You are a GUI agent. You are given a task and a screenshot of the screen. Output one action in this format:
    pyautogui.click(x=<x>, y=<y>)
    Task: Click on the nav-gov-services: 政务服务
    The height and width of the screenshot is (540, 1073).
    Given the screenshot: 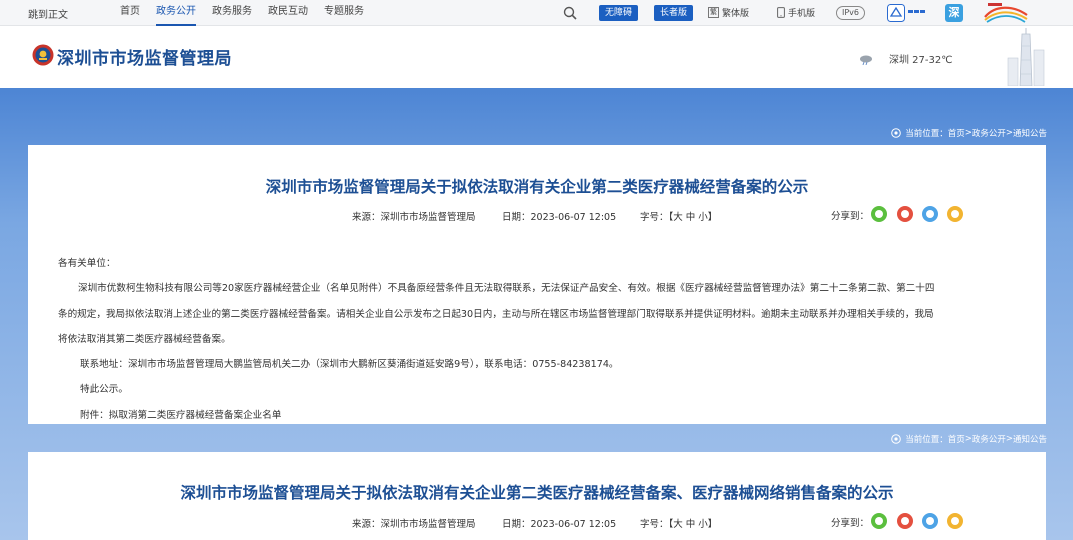 What is the action you would take?
    pyautogui.click(x=232, y=13)
    